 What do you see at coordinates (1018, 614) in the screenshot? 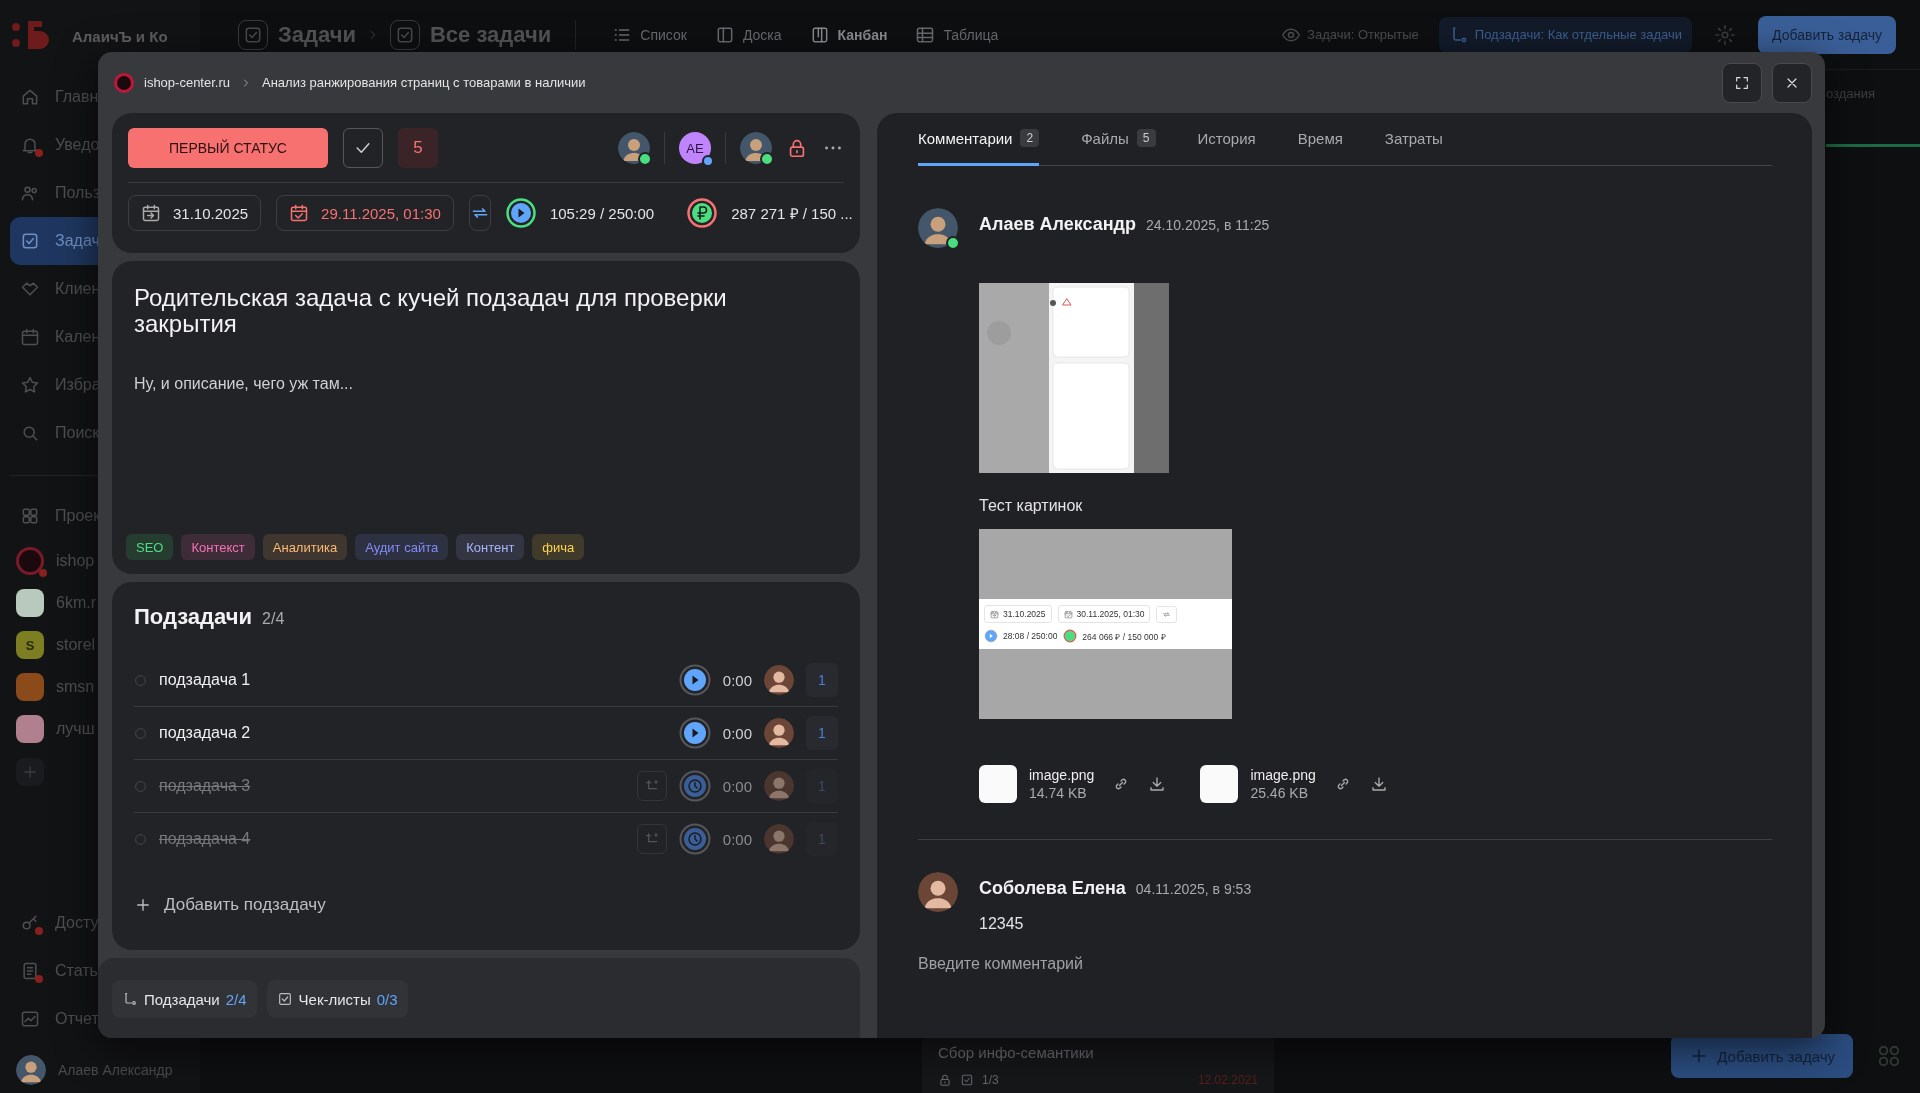
I see `date-chip: 31.10.2025` at bounding box center [1018, 614].